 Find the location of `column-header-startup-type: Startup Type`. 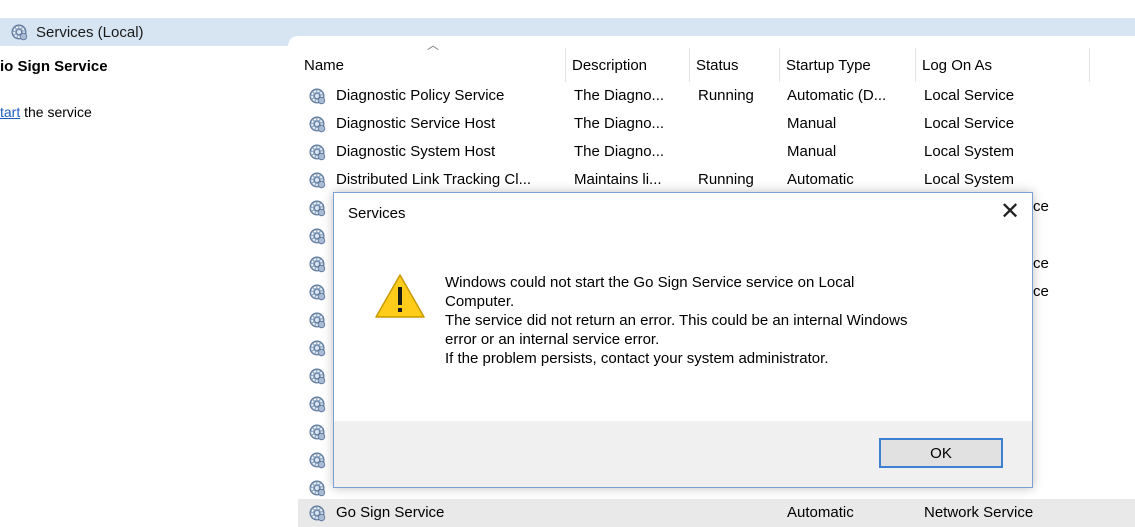

column-header-startup-type: Startup Type is located at coordinates (848, 65).